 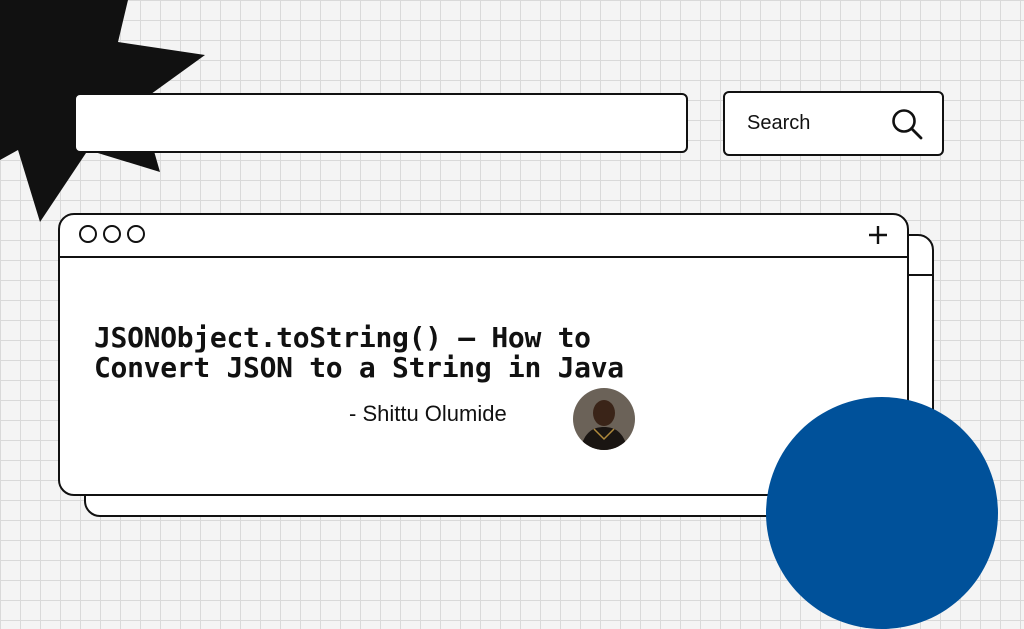 What do you see at coordinates (878, 235) in the screenshot?
I see `plus-icon` at bounding box center [878, 235].